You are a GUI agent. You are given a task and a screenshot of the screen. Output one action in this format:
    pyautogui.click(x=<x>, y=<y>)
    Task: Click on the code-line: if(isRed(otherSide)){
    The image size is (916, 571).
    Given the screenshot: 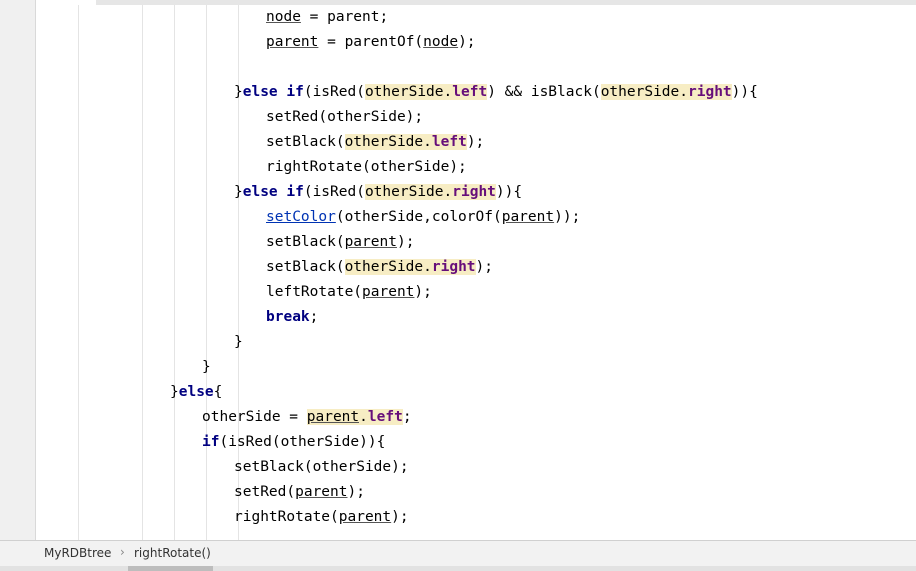 What is the action you would take?
    pyautogui.click(x=293, y=442)
    